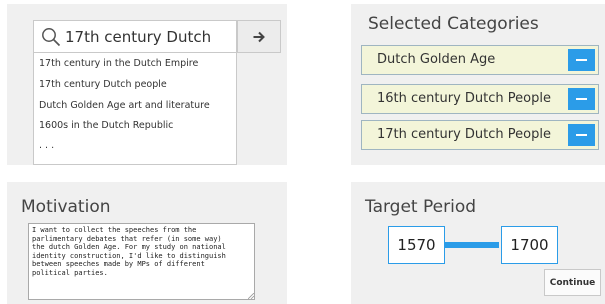 This screenshot has width=605, height=304. I want to click on period-range-bar, so click(472, 245).